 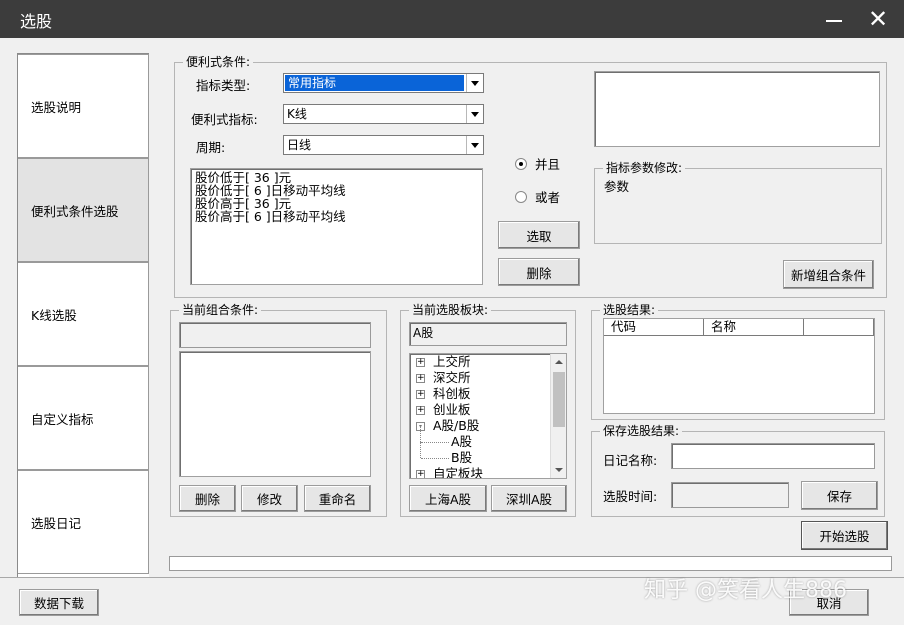 I want to click on select-button: 选取, so click(x=539, y=235).